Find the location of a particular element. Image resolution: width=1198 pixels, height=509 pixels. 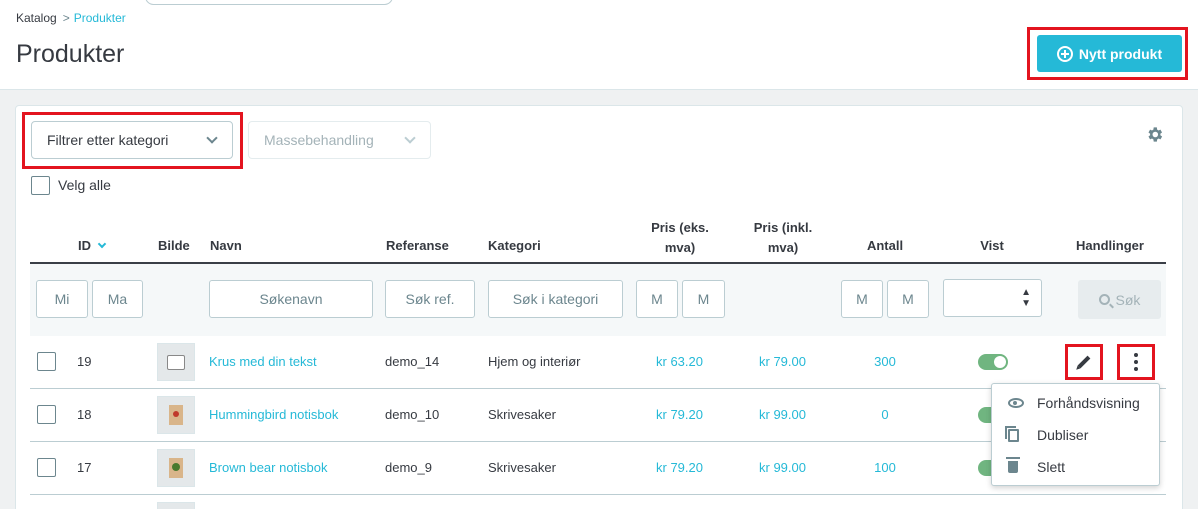

row-price-excl: kr 63.20 is located at coordinates (679, 361).